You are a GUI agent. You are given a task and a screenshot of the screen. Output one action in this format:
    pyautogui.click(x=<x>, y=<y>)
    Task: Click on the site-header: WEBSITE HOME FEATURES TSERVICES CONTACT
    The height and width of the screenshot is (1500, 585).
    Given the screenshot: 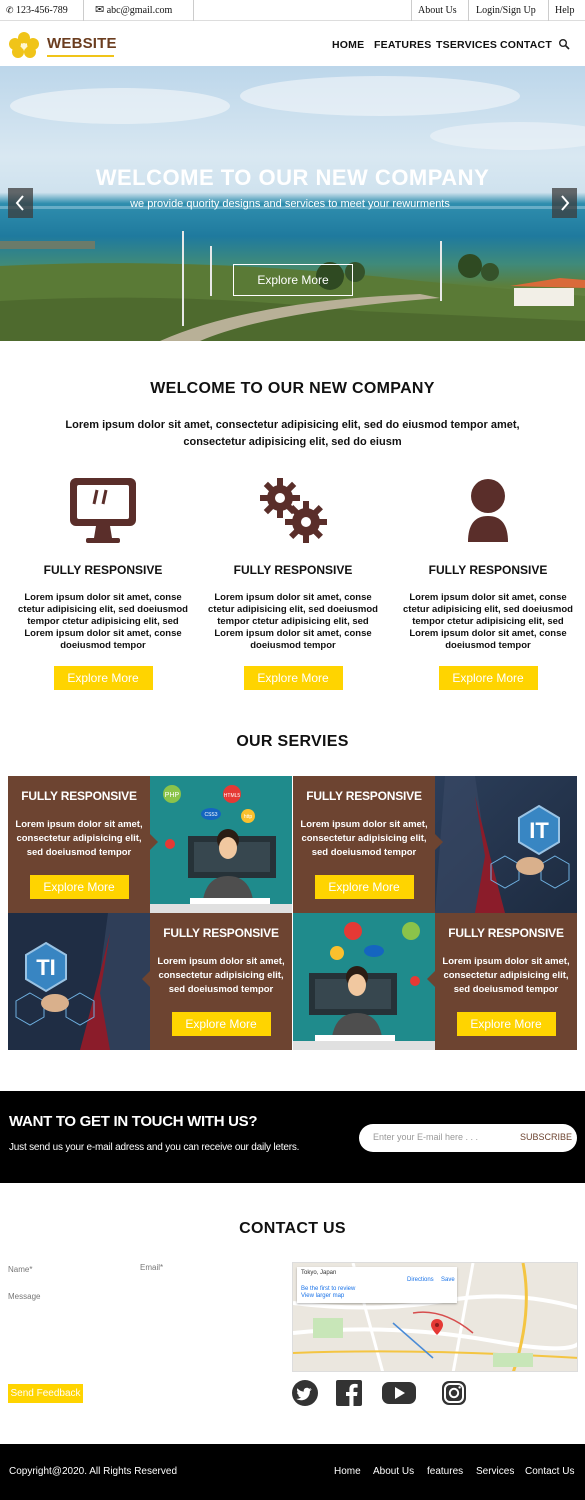 What is the action you would take?
    pyautogui.click(x=292, y=44)
    